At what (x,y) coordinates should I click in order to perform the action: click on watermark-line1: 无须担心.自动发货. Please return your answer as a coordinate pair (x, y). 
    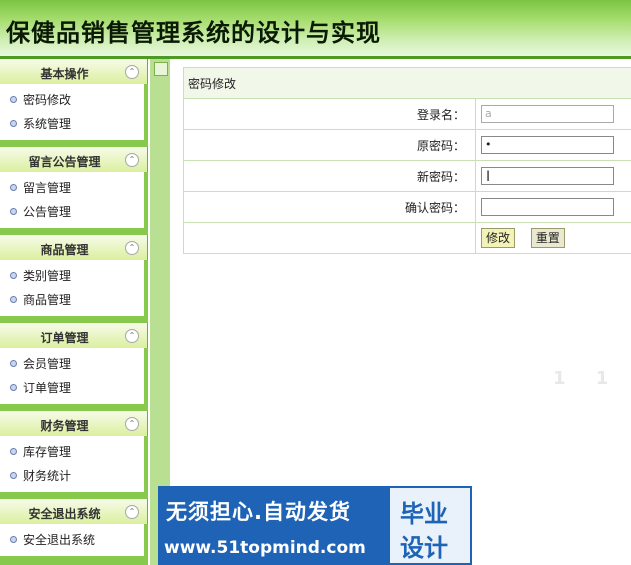
    Looking at the image, I should click on (258, 512).